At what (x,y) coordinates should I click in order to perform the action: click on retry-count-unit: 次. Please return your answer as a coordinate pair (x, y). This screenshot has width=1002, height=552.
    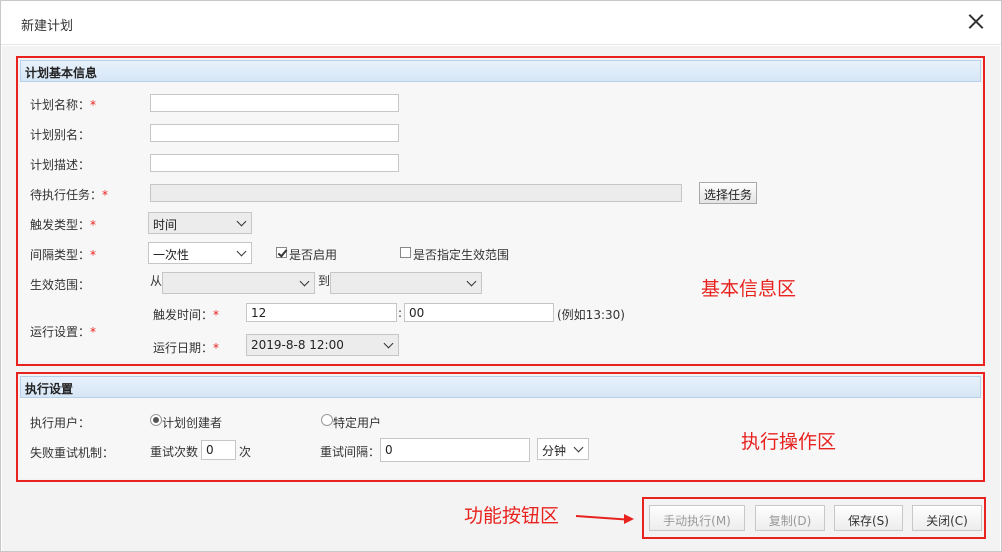
    Looking at the image, I should click on (245, 452).